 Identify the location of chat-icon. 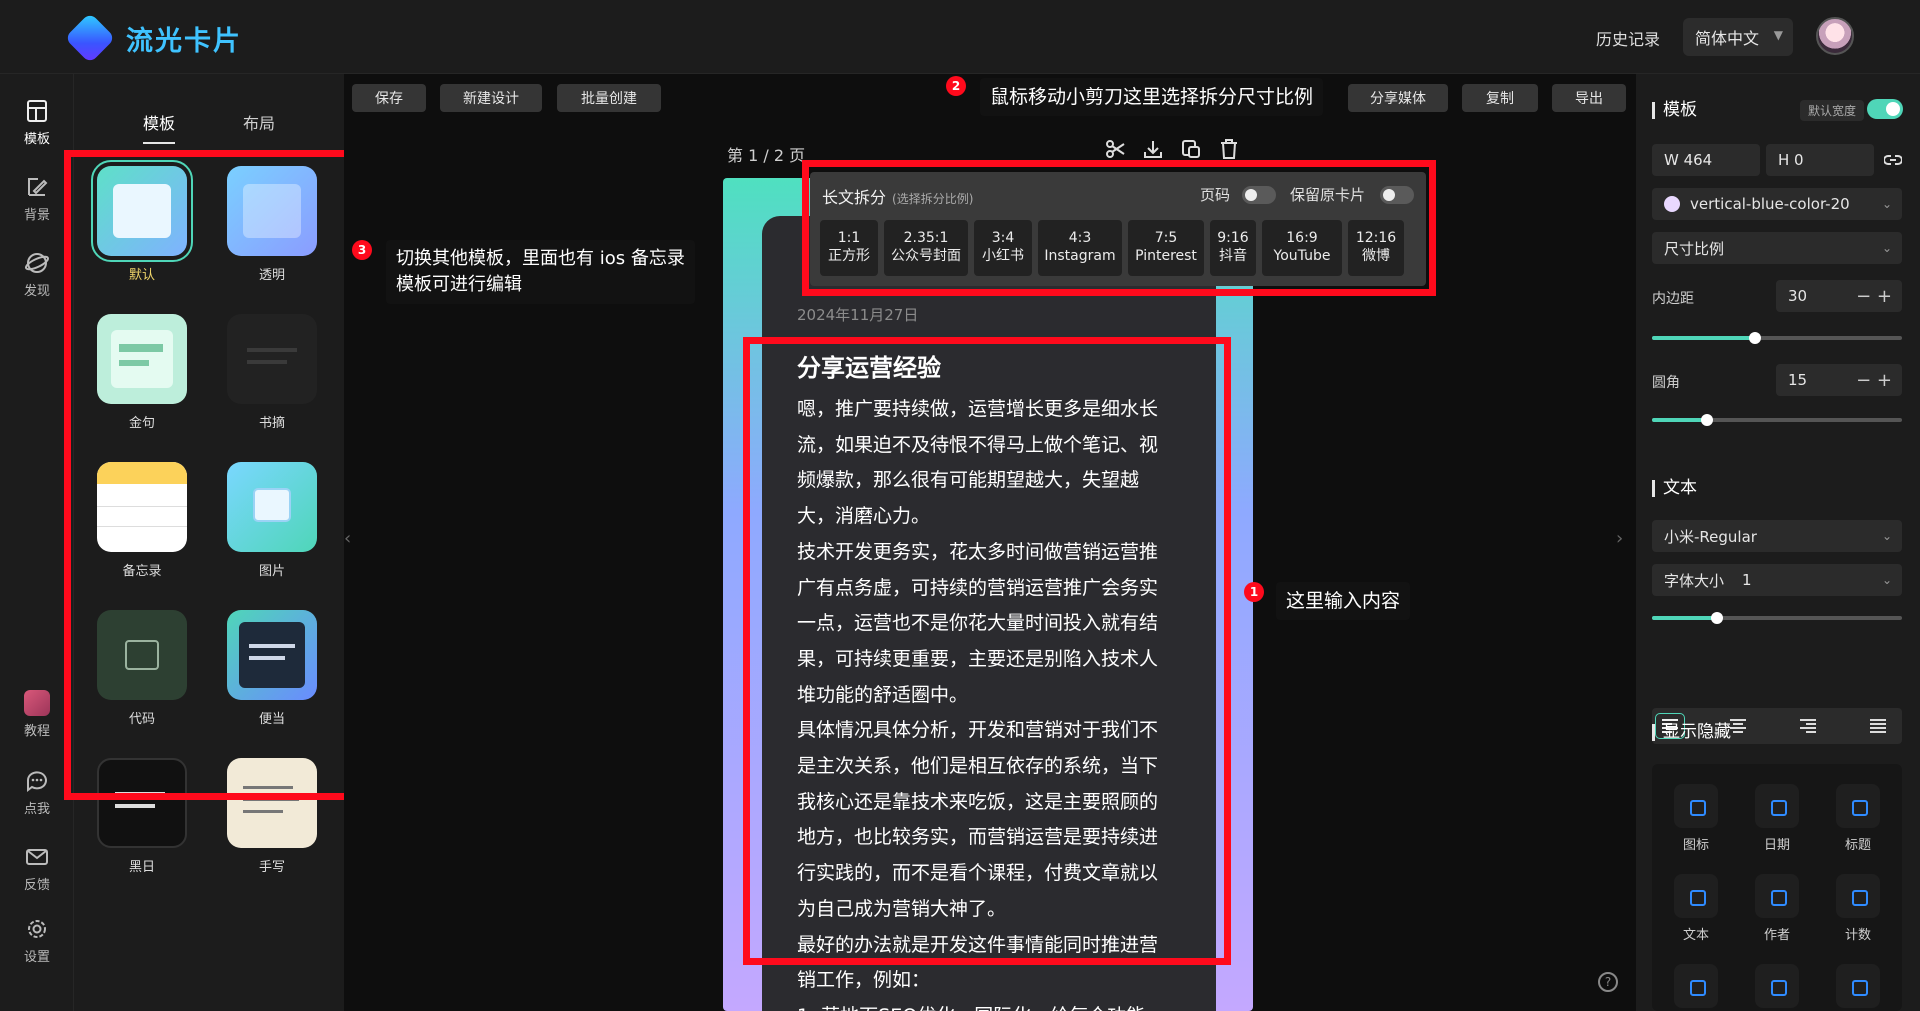
(37, 781).